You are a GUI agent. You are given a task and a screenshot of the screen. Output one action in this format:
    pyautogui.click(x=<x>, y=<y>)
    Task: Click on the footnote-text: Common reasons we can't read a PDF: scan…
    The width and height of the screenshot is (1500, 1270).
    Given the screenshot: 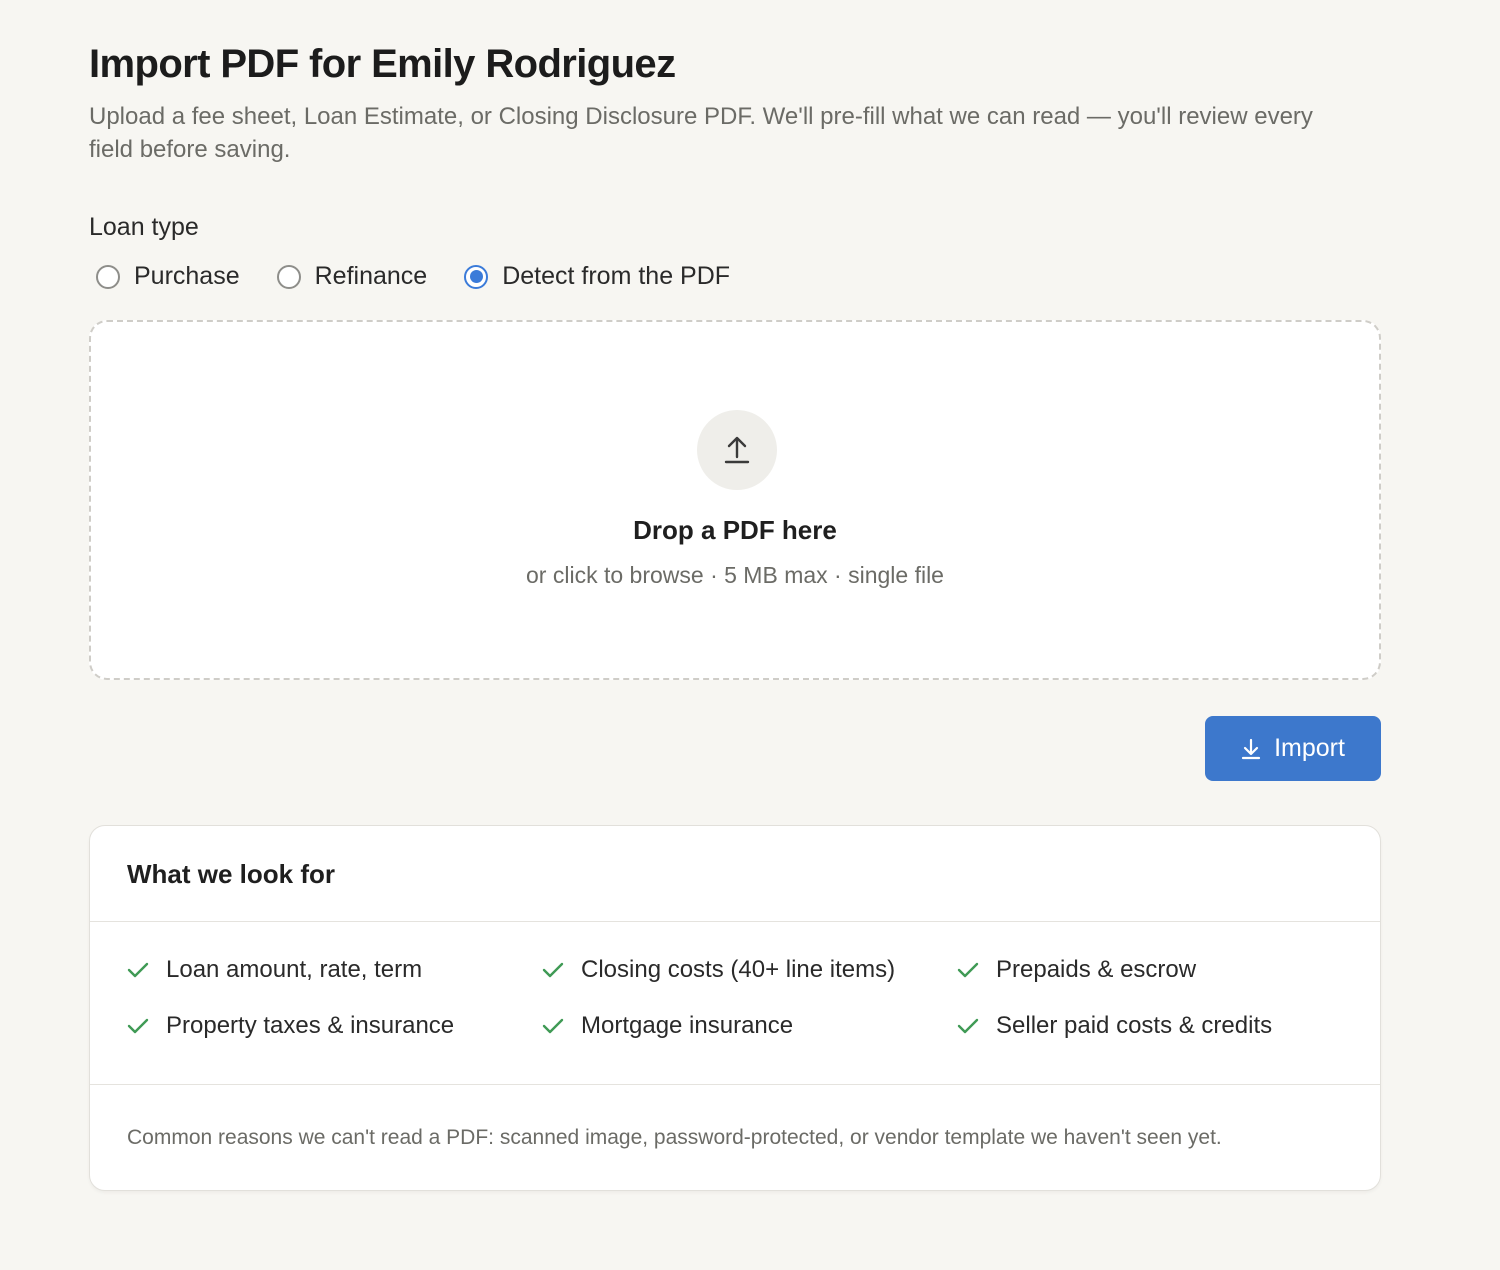 What is the action you would take?
    pyautogui.click(x=674, y=1137)
    